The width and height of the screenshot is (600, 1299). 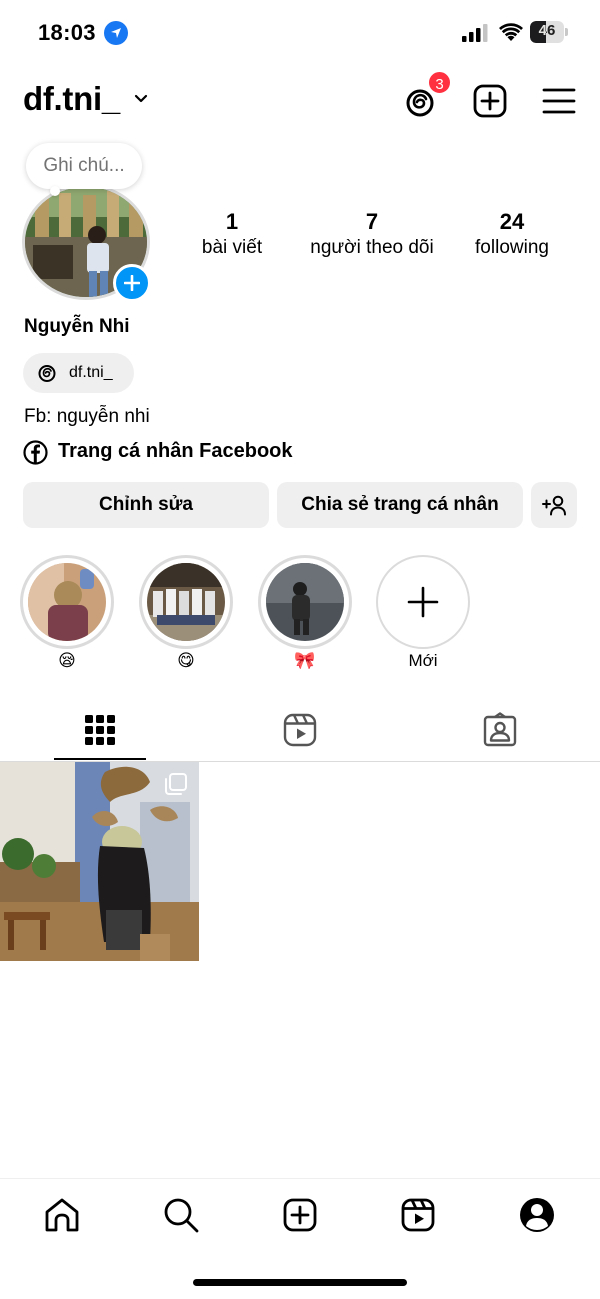 I want to click on cellular-signal-icon, so click(x=475, y=33).